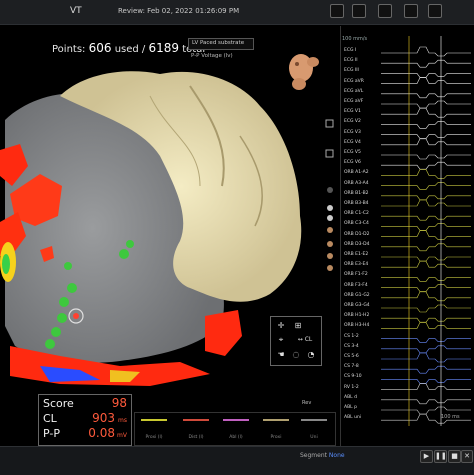 The image size is (474, 475). Describe the element at coordinates (119, 403) in the screenshot. I see `score-value: 98` at that location.